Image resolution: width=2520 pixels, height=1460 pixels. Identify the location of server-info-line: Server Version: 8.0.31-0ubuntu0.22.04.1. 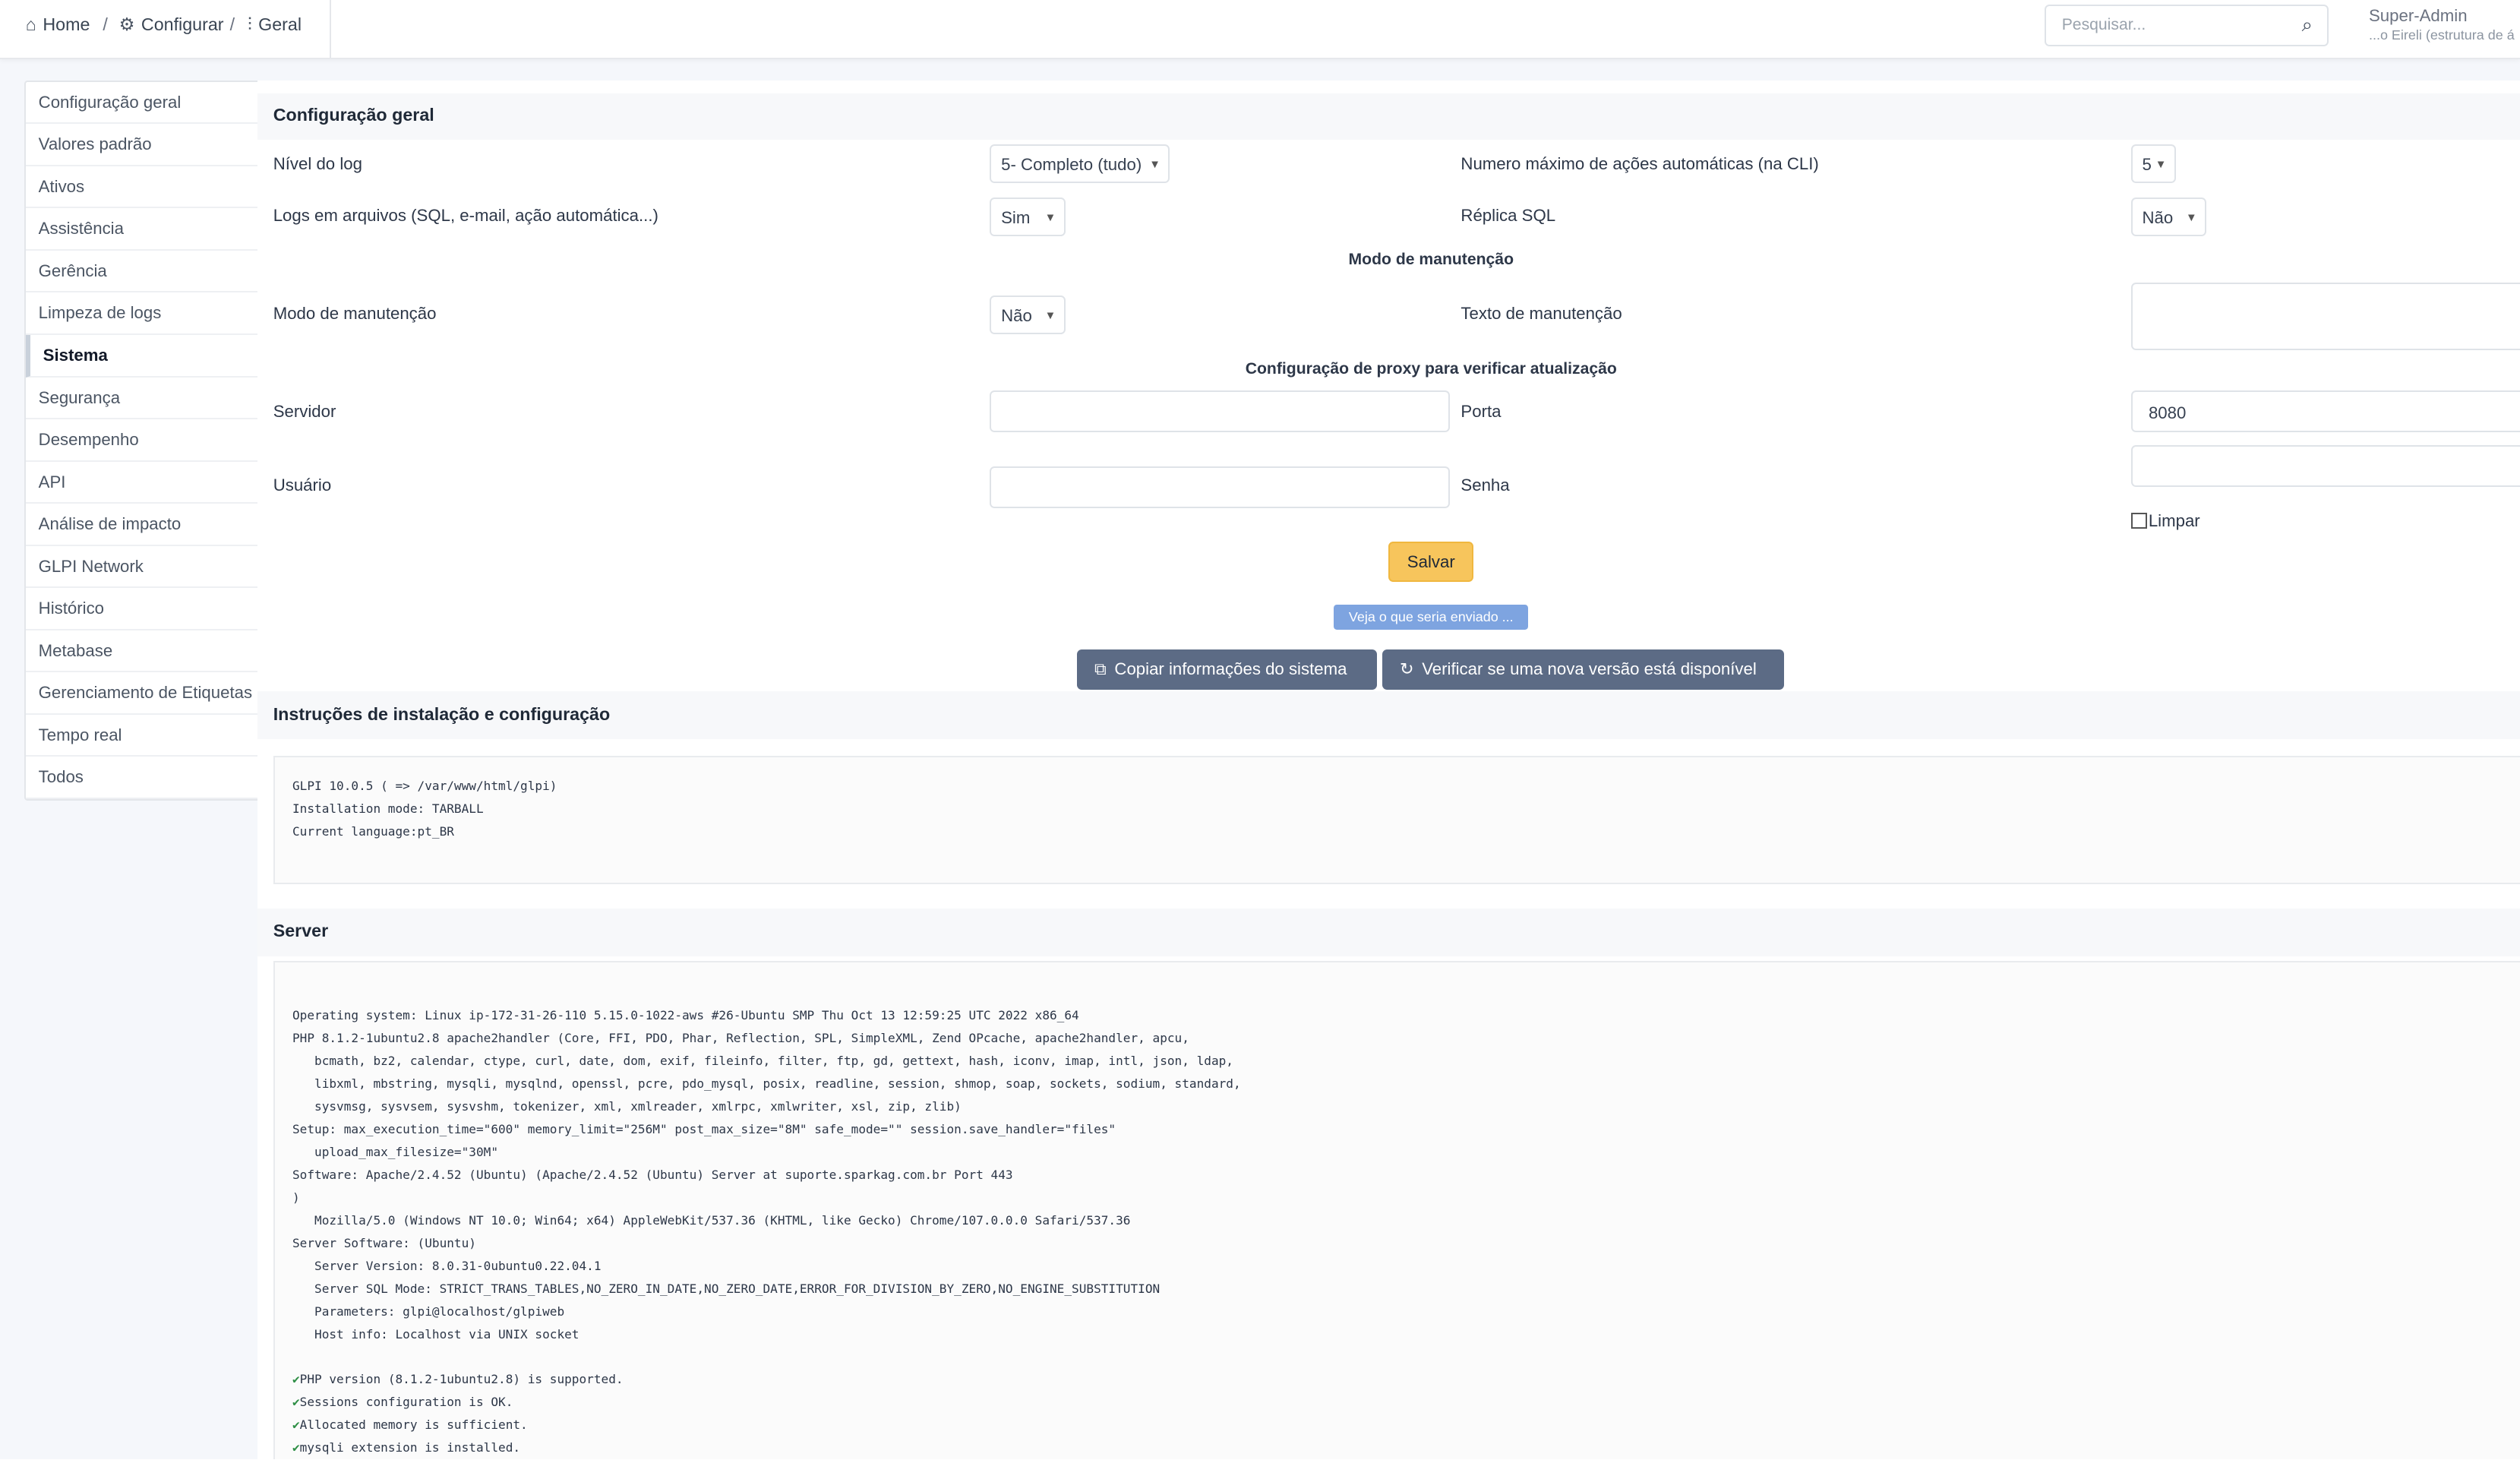
(447, 1265).